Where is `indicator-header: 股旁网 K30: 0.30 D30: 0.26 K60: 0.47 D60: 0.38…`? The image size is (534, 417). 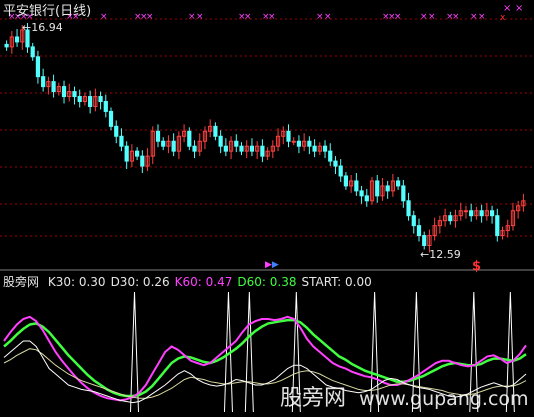 indicator-header: 股旁网 K30: 0.30 D30: 0.26 K60: 0.47 D60: 0.38… is located at coordinates (192, 281).